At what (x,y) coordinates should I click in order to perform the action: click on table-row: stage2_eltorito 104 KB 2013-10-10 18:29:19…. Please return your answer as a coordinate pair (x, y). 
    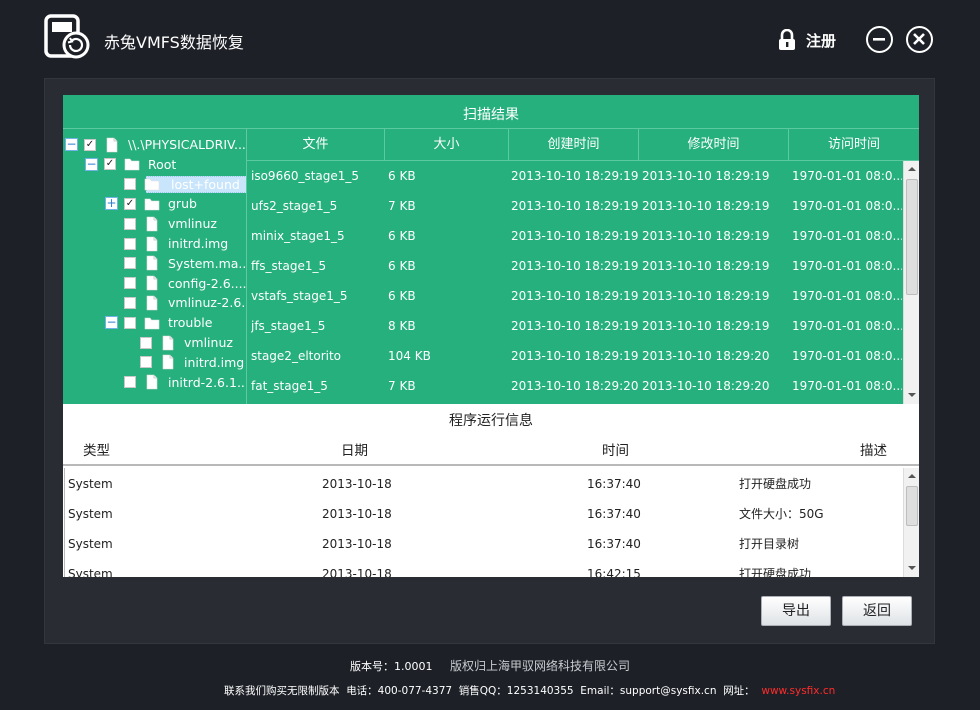
    Looking at the image, I should click on (574, 356).